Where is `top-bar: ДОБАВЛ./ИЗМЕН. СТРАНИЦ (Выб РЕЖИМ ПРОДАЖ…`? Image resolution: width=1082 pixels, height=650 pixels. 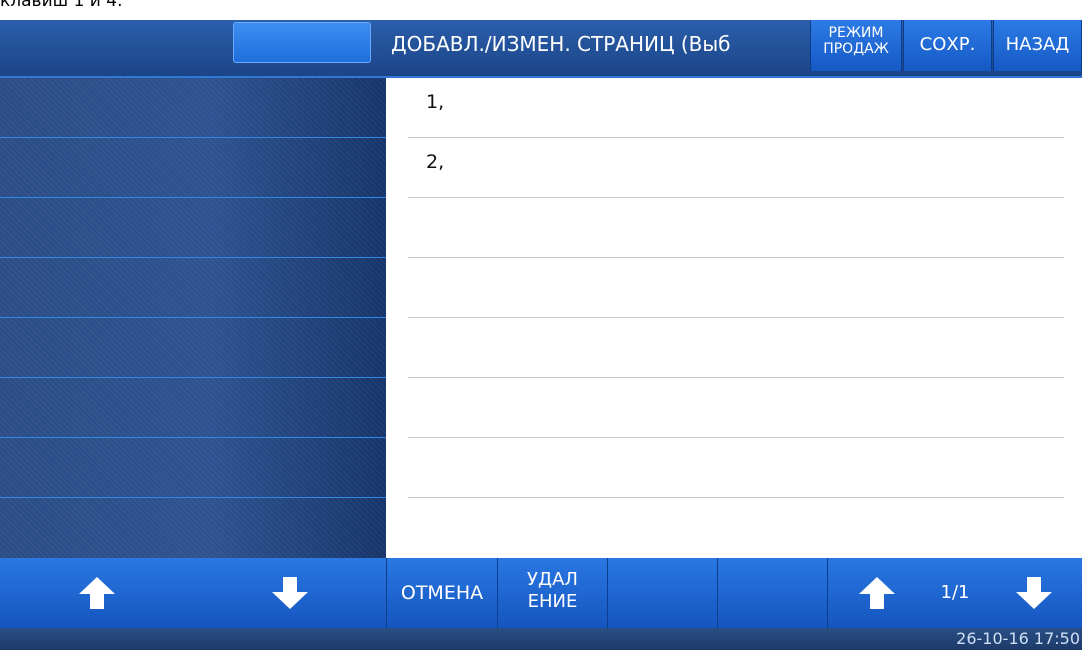
top-bar: ДОБАВЛ./ИЗМЕН. СТРАНИЦ (Выб РЕЖИМ ПРОДАЖ… is located at coordinates (541, 49).